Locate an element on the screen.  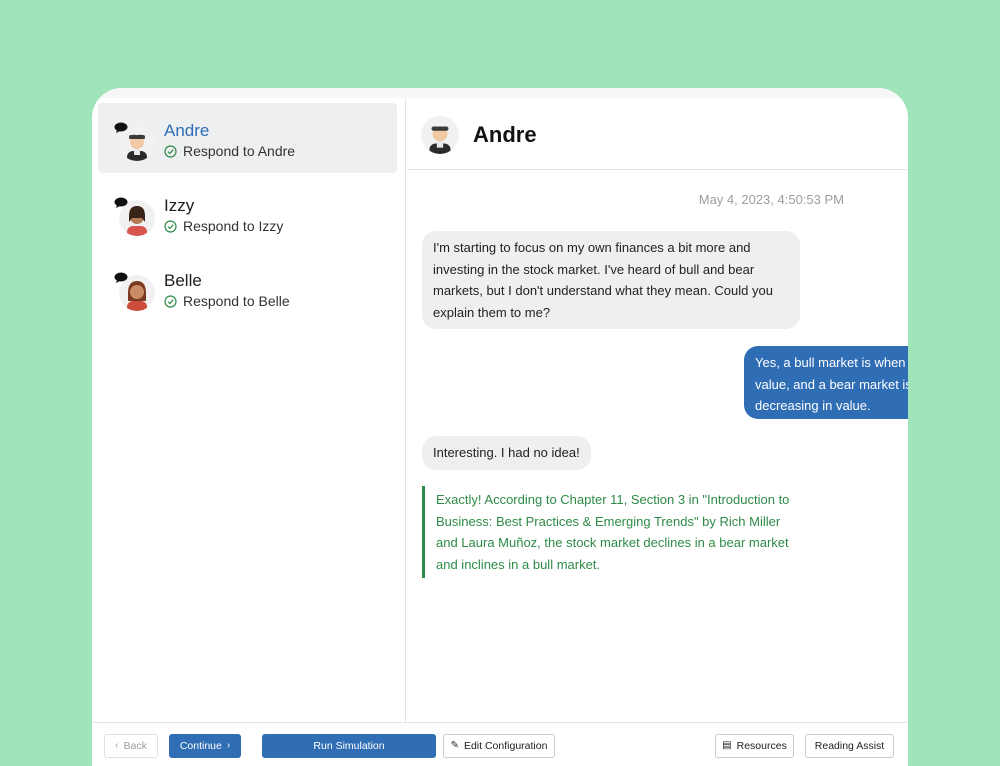
contact-name: Andre is located at coordinates (187, 130).